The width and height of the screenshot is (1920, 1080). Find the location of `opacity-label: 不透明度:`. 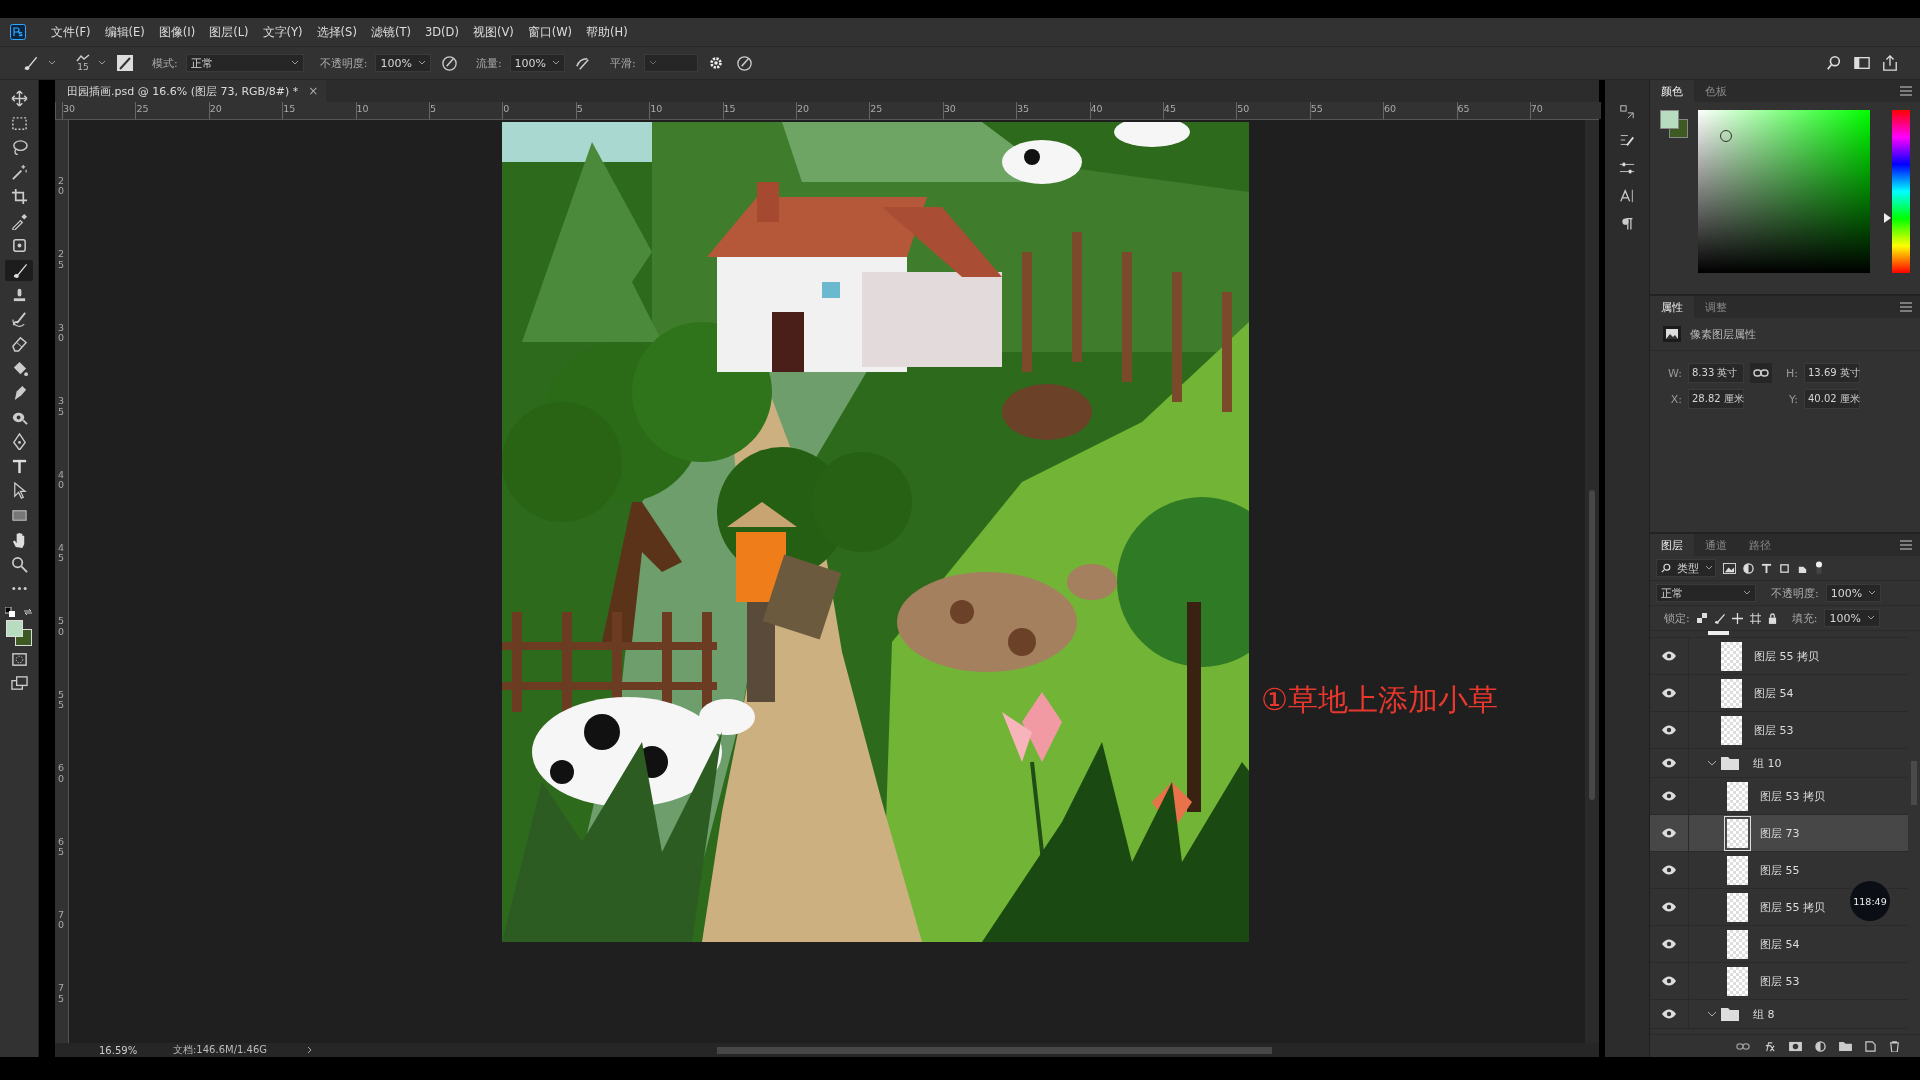

opacity-label: 不透明度: is located at coordinates (1795, 593).